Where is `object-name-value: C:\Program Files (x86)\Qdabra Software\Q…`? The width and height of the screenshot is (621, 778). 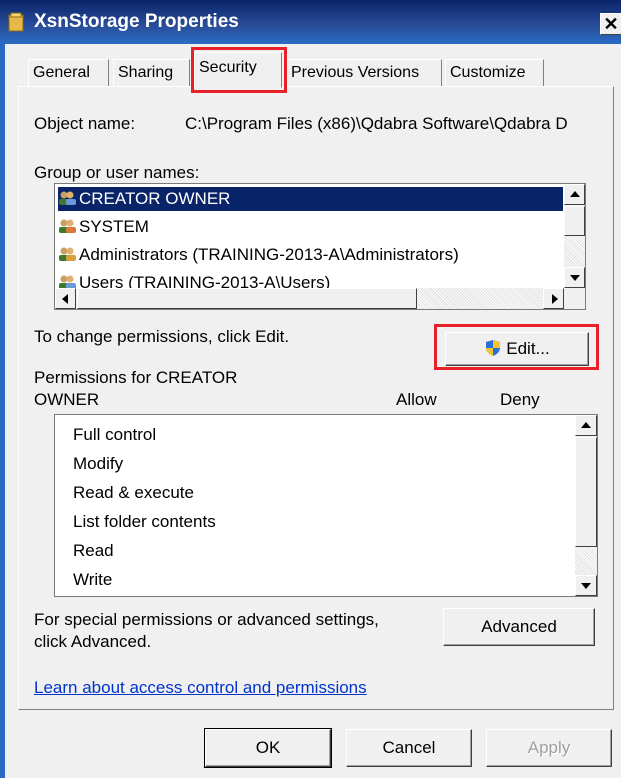
object-name-value: C:\Program Files (x86)\Qdabra Software\Q… is located at coordinates (376, 123).